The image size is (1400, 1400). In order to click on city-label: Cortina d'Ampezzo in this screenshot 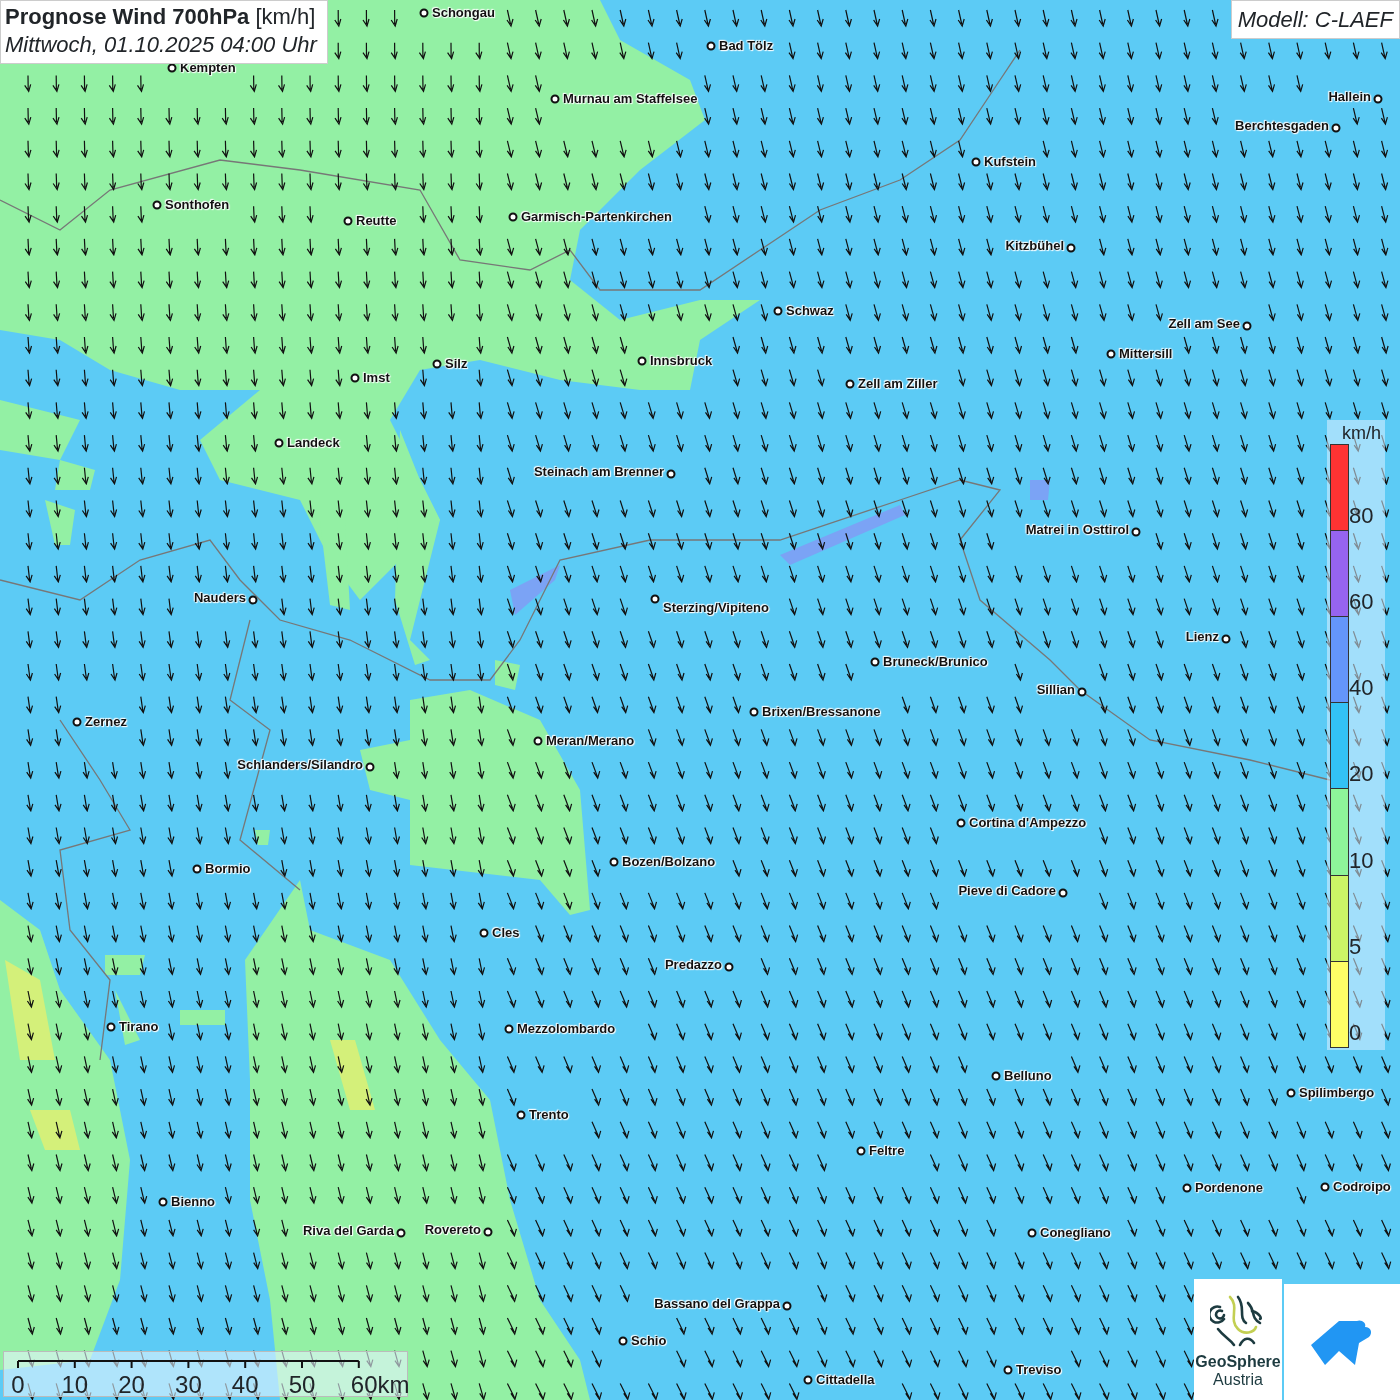, I will do `click(1028, 822)`.